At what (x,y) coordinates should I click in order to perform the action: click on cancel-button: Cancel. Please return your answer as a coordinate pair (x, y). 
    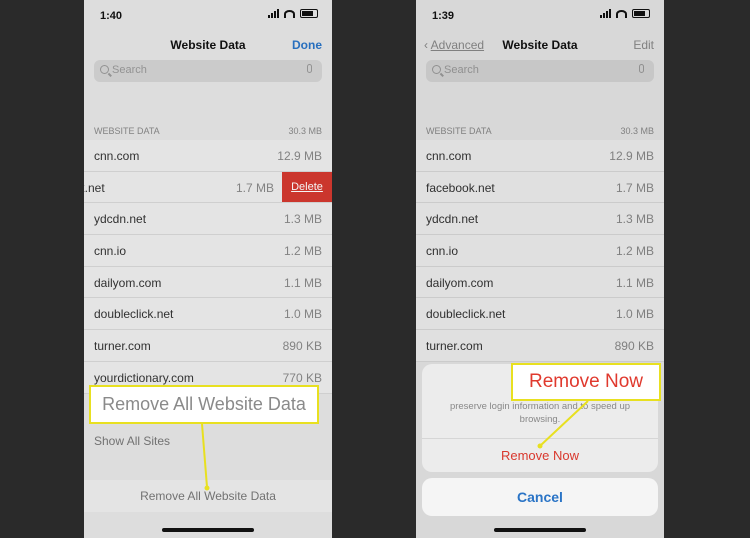
    Looking at the image, I should click on (540, 497).